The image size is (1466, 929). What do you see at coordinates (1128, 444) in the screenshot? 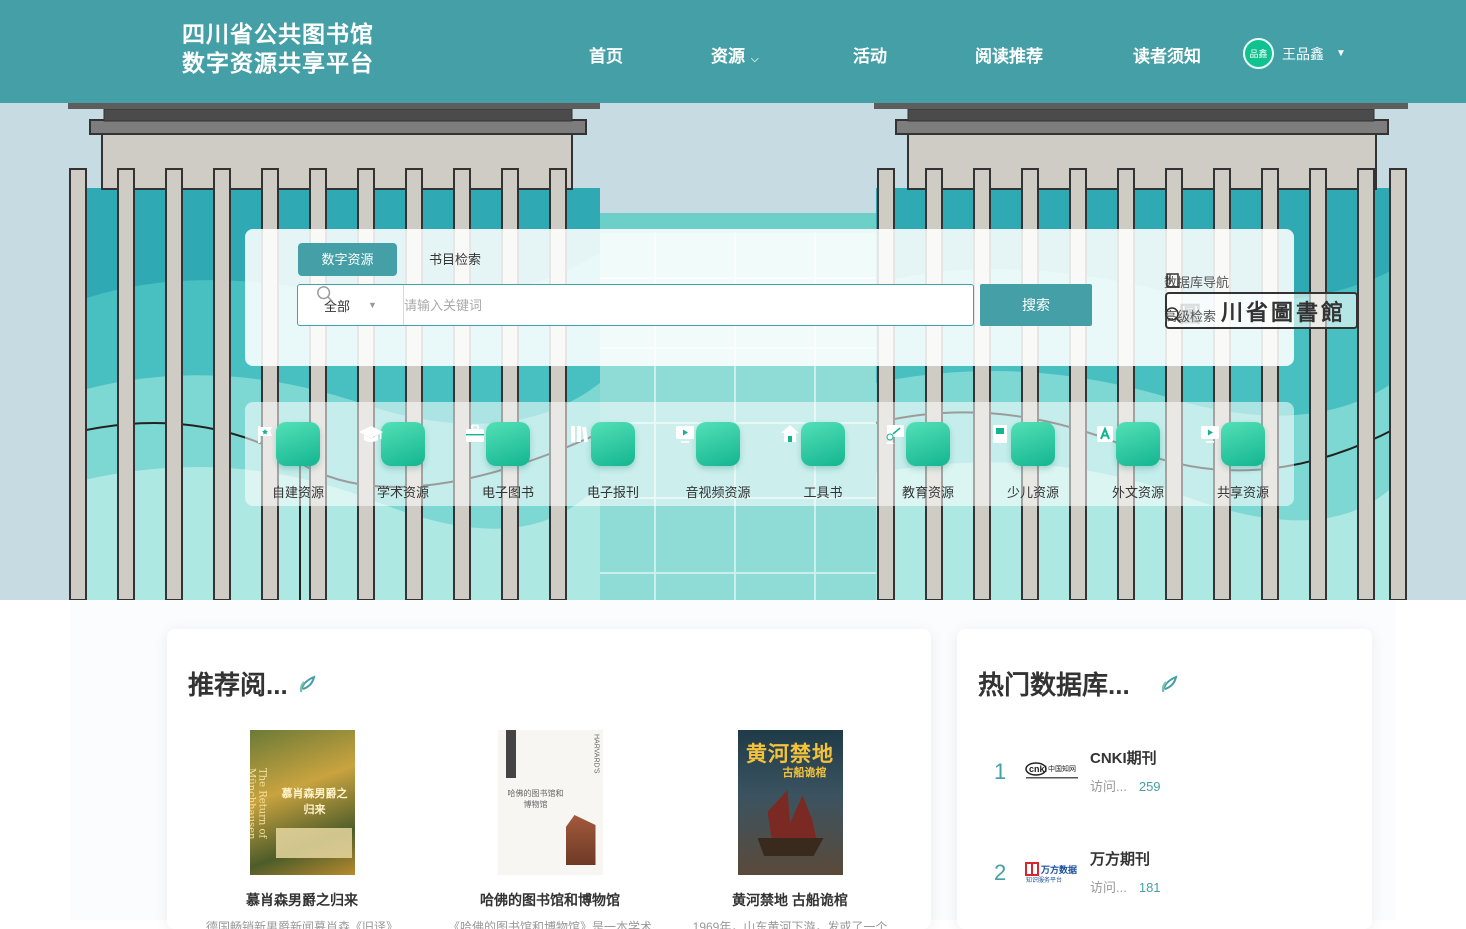
I see `letter-a-icon` at bounding box center [1128, 444].